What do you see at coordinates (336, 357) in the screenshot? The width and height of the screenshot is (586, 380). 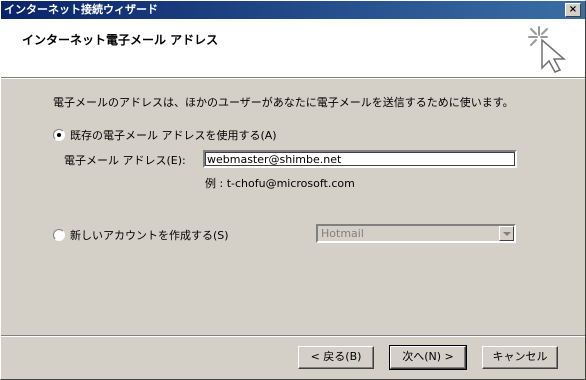 I see `back-button: < 戻る(B)` at bounding box center [336, 357].